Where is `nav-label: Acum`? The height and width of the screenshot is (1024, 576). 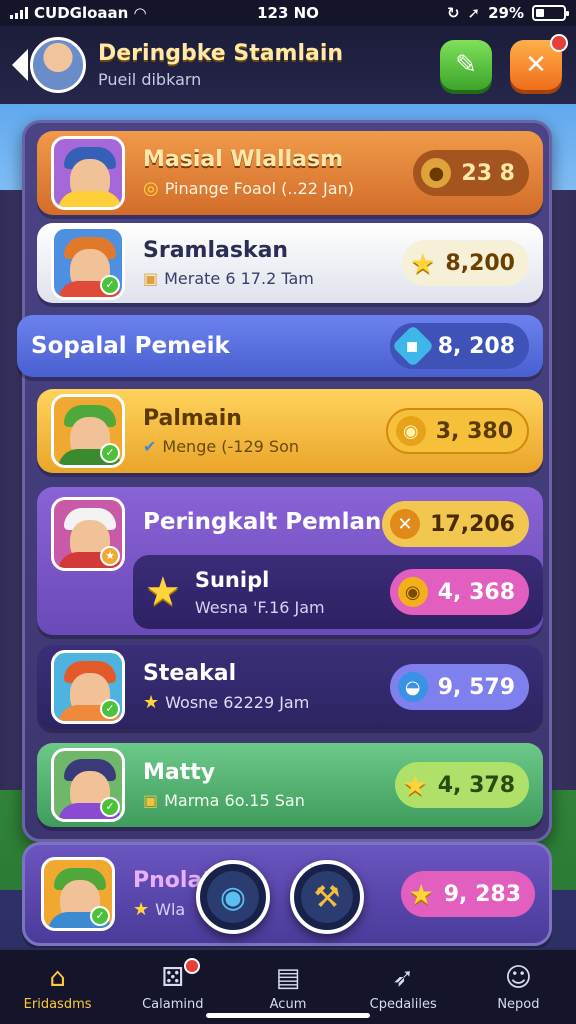 nav-label: Acum is located at coordinates (288, 1004).